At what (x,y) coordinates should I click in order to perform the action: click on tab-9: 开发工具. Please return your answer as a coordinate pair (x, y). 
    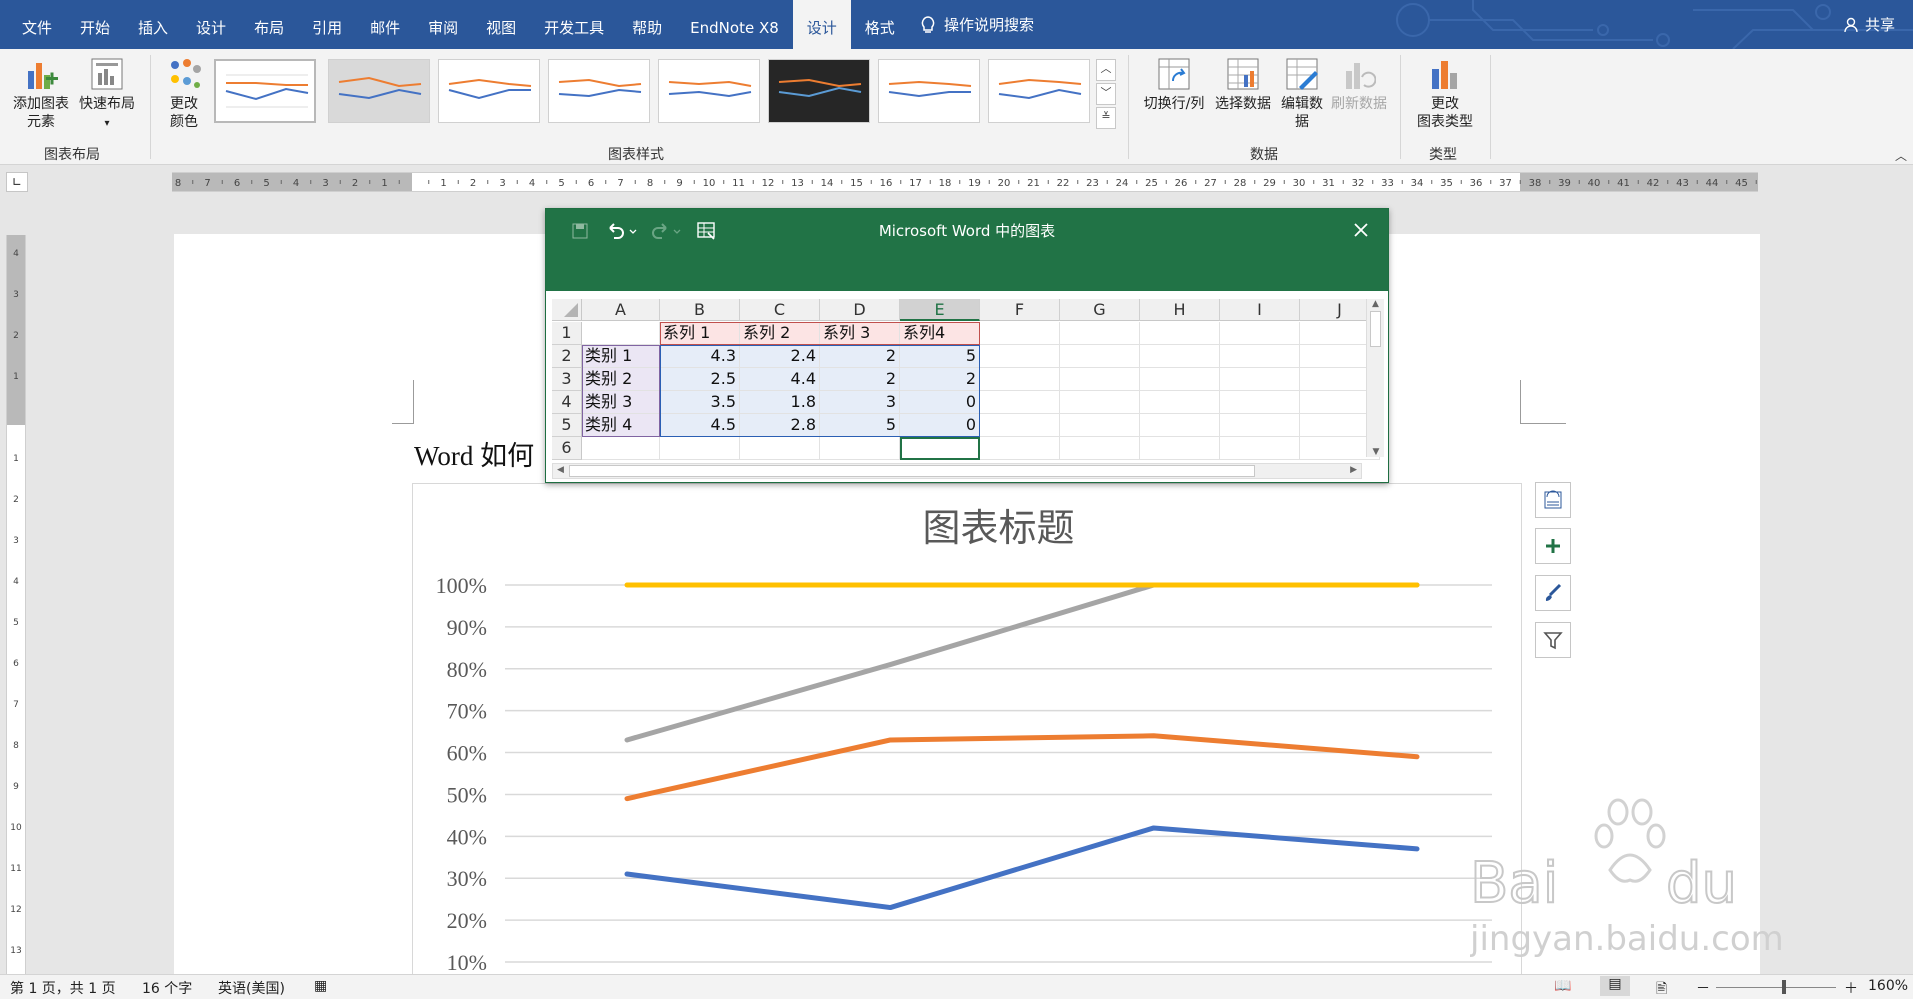
    Looking at the image, I should click on (574, 24).